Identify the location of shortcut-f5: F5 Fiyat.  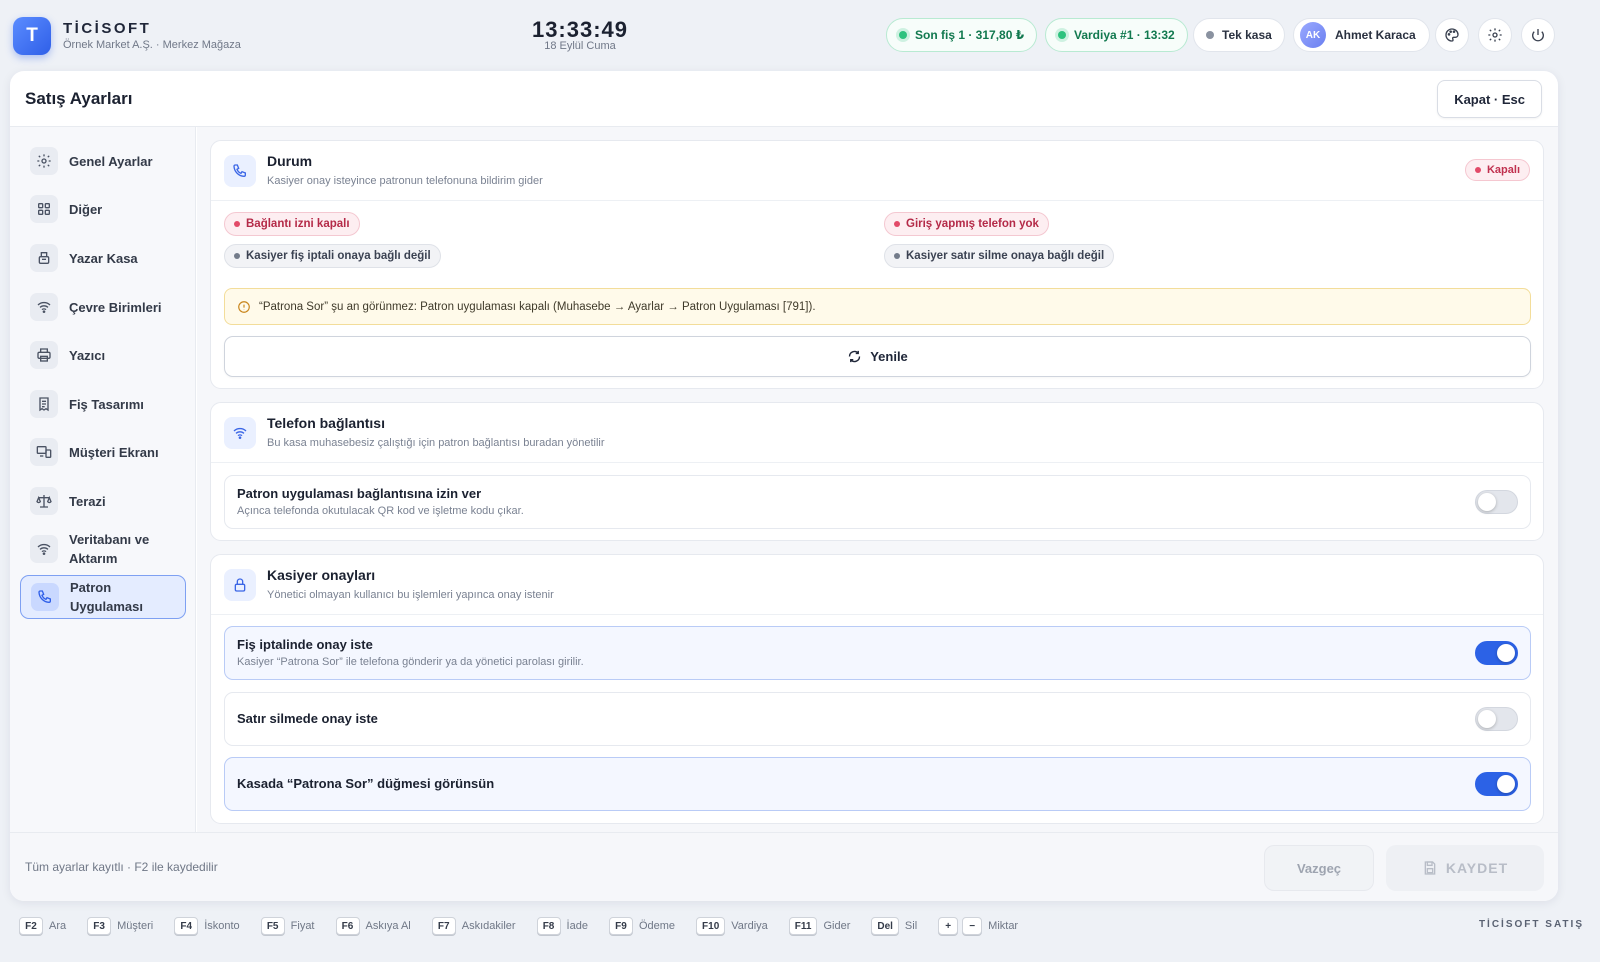
(287, 926).